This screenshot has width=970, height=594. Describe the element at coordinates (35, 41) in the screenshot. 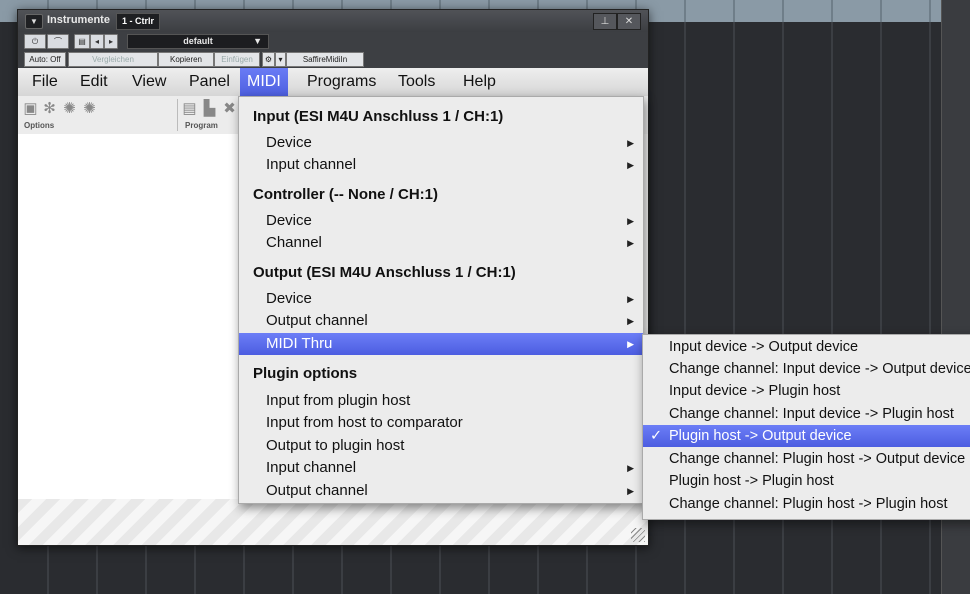

I see `power-icon: ⏻` at that location.